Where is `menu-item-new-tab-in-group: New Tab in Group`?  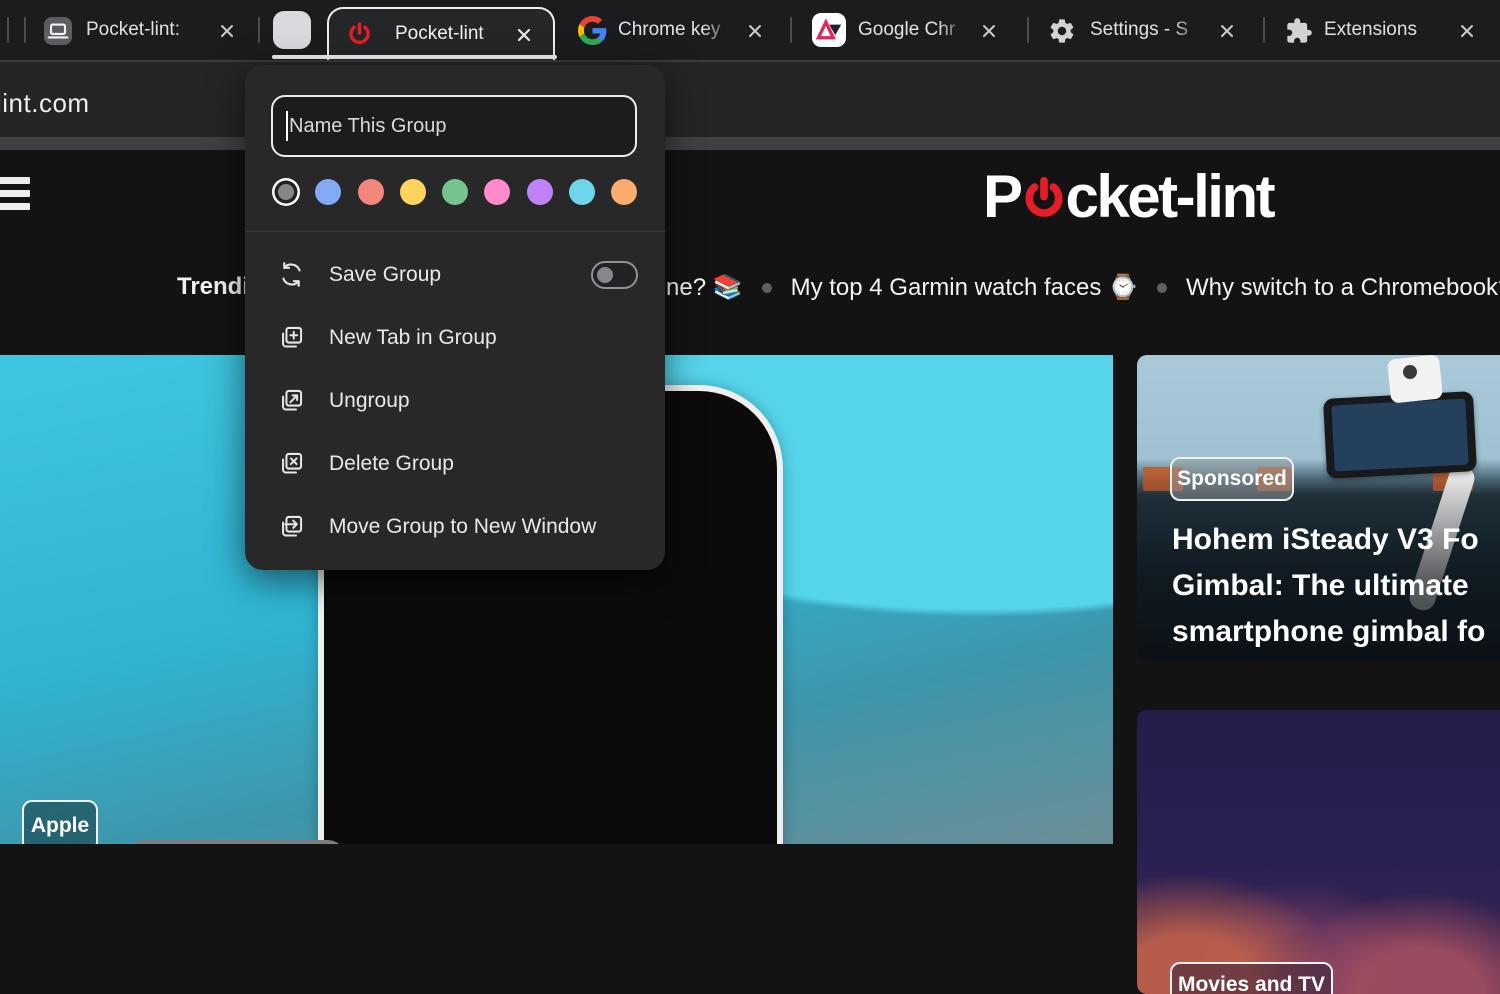
menu-item-new-tab-in-group: New Tab in Group is located at coordinates (455, 337).